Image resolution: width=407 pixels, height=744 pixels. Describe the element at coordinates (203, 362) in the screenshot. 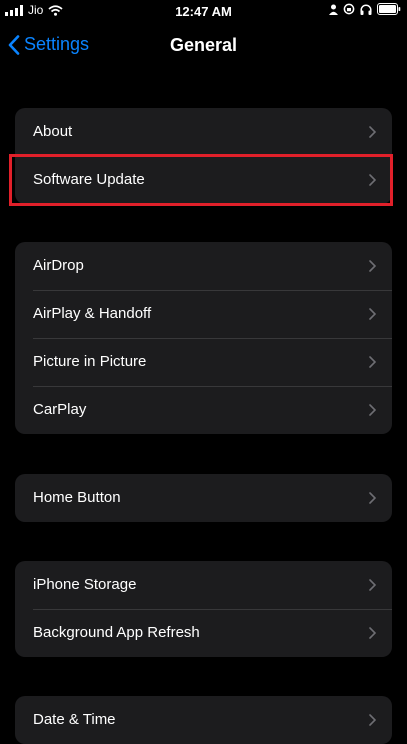

I see `row-picture-in-picture: Picture in Picture` at that location.